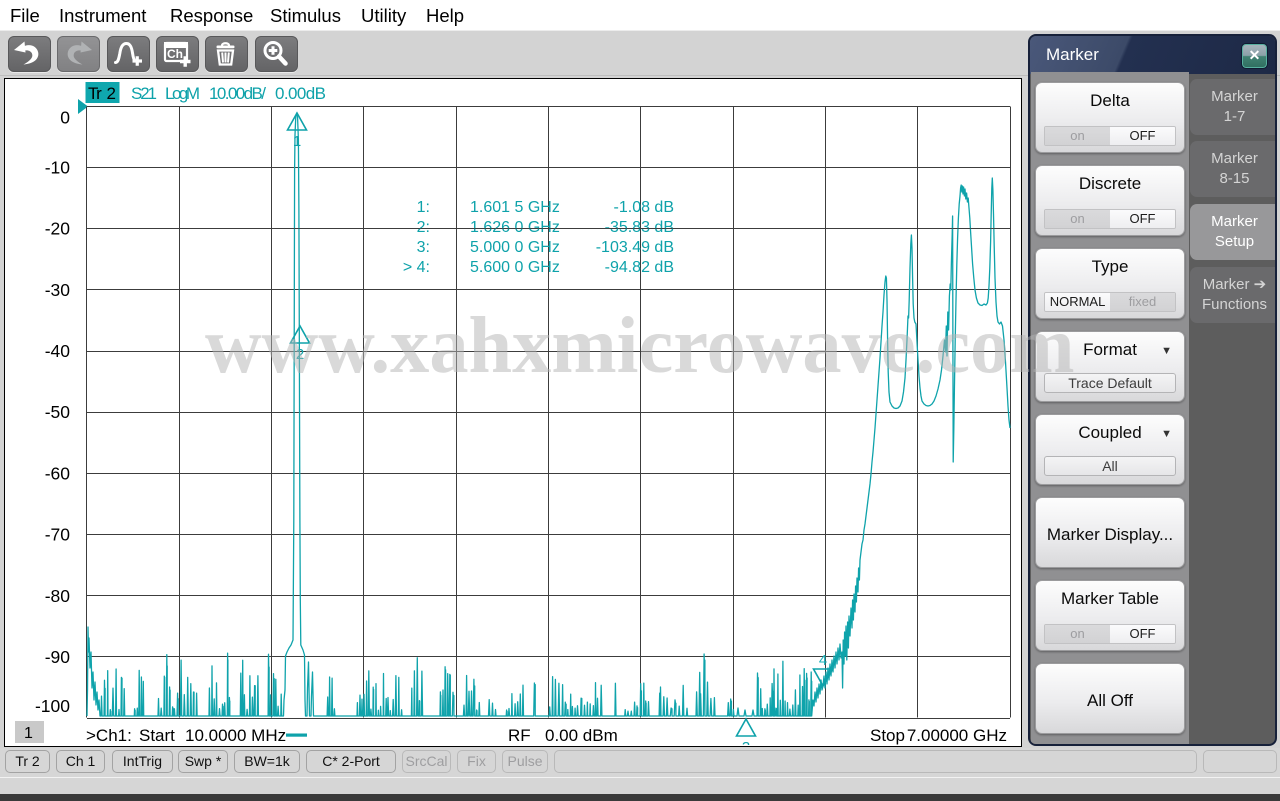  Describe the element at coordinates (422, 247) in the screenshot. I see `svg-text: 3:` at that location.